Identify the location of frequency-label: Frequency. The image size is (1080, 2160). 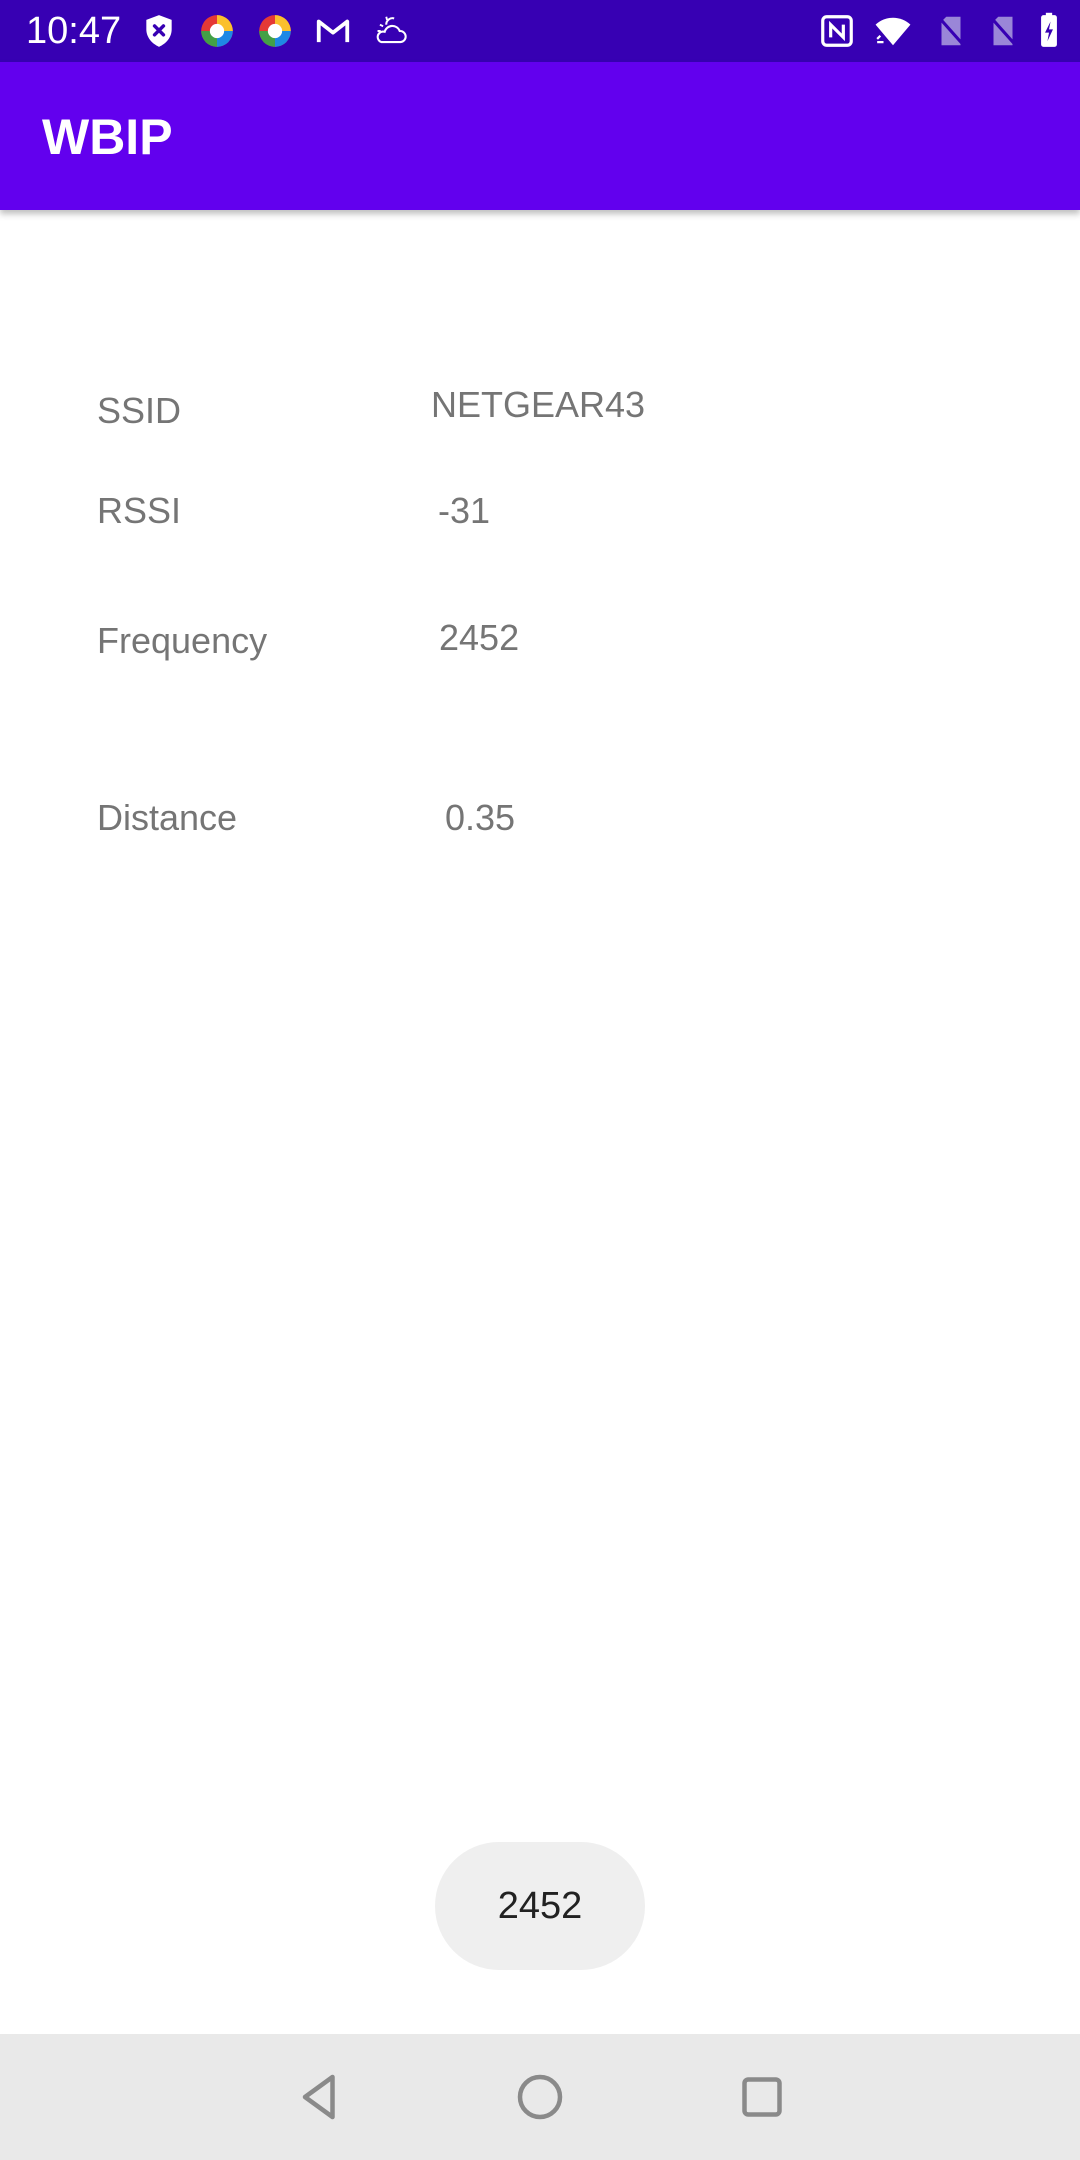
(182, 640).